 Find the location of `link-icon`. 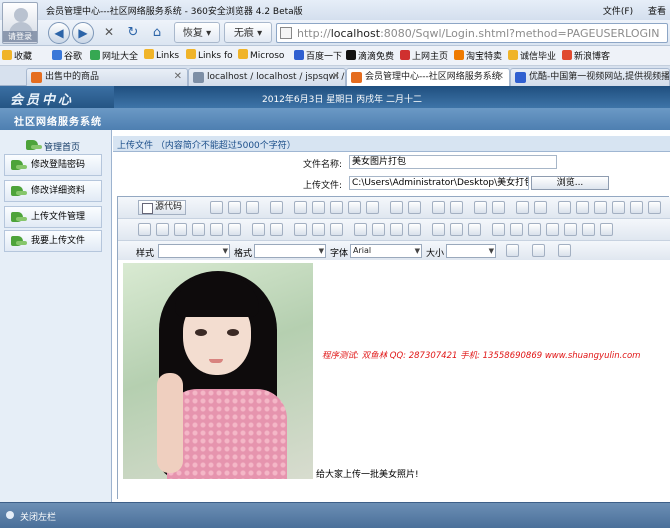

link-icon is located at coordinates (438, 229).